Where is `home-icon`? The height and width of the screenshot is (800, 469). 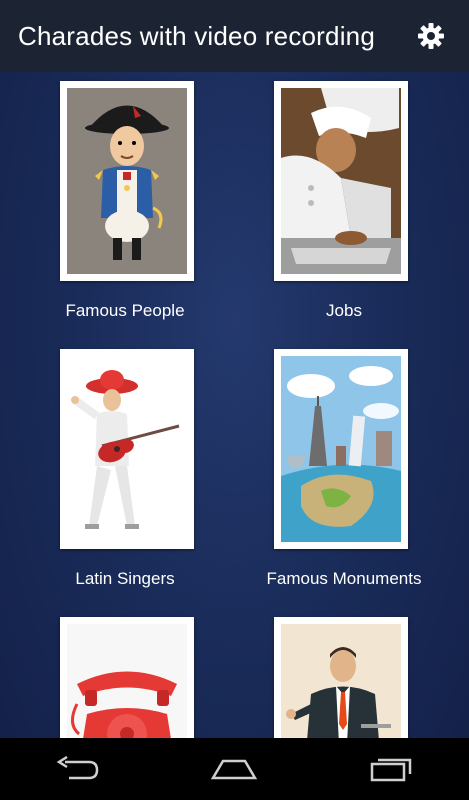
home-icon is located at coordinates (234, 769).